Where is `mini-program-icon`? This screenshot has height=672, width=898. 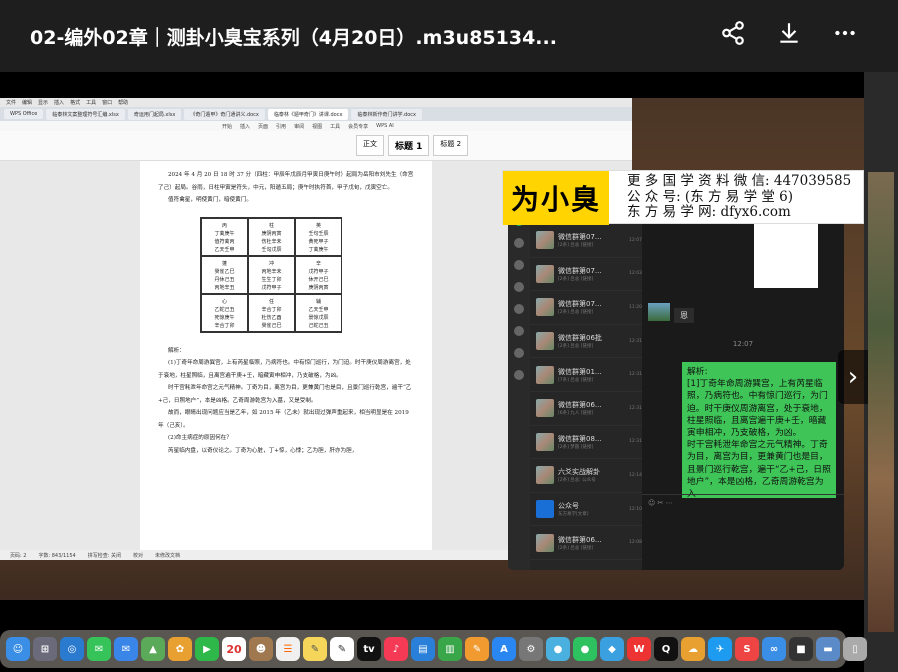 mini-program-icon is located at coordinates (519, 375).